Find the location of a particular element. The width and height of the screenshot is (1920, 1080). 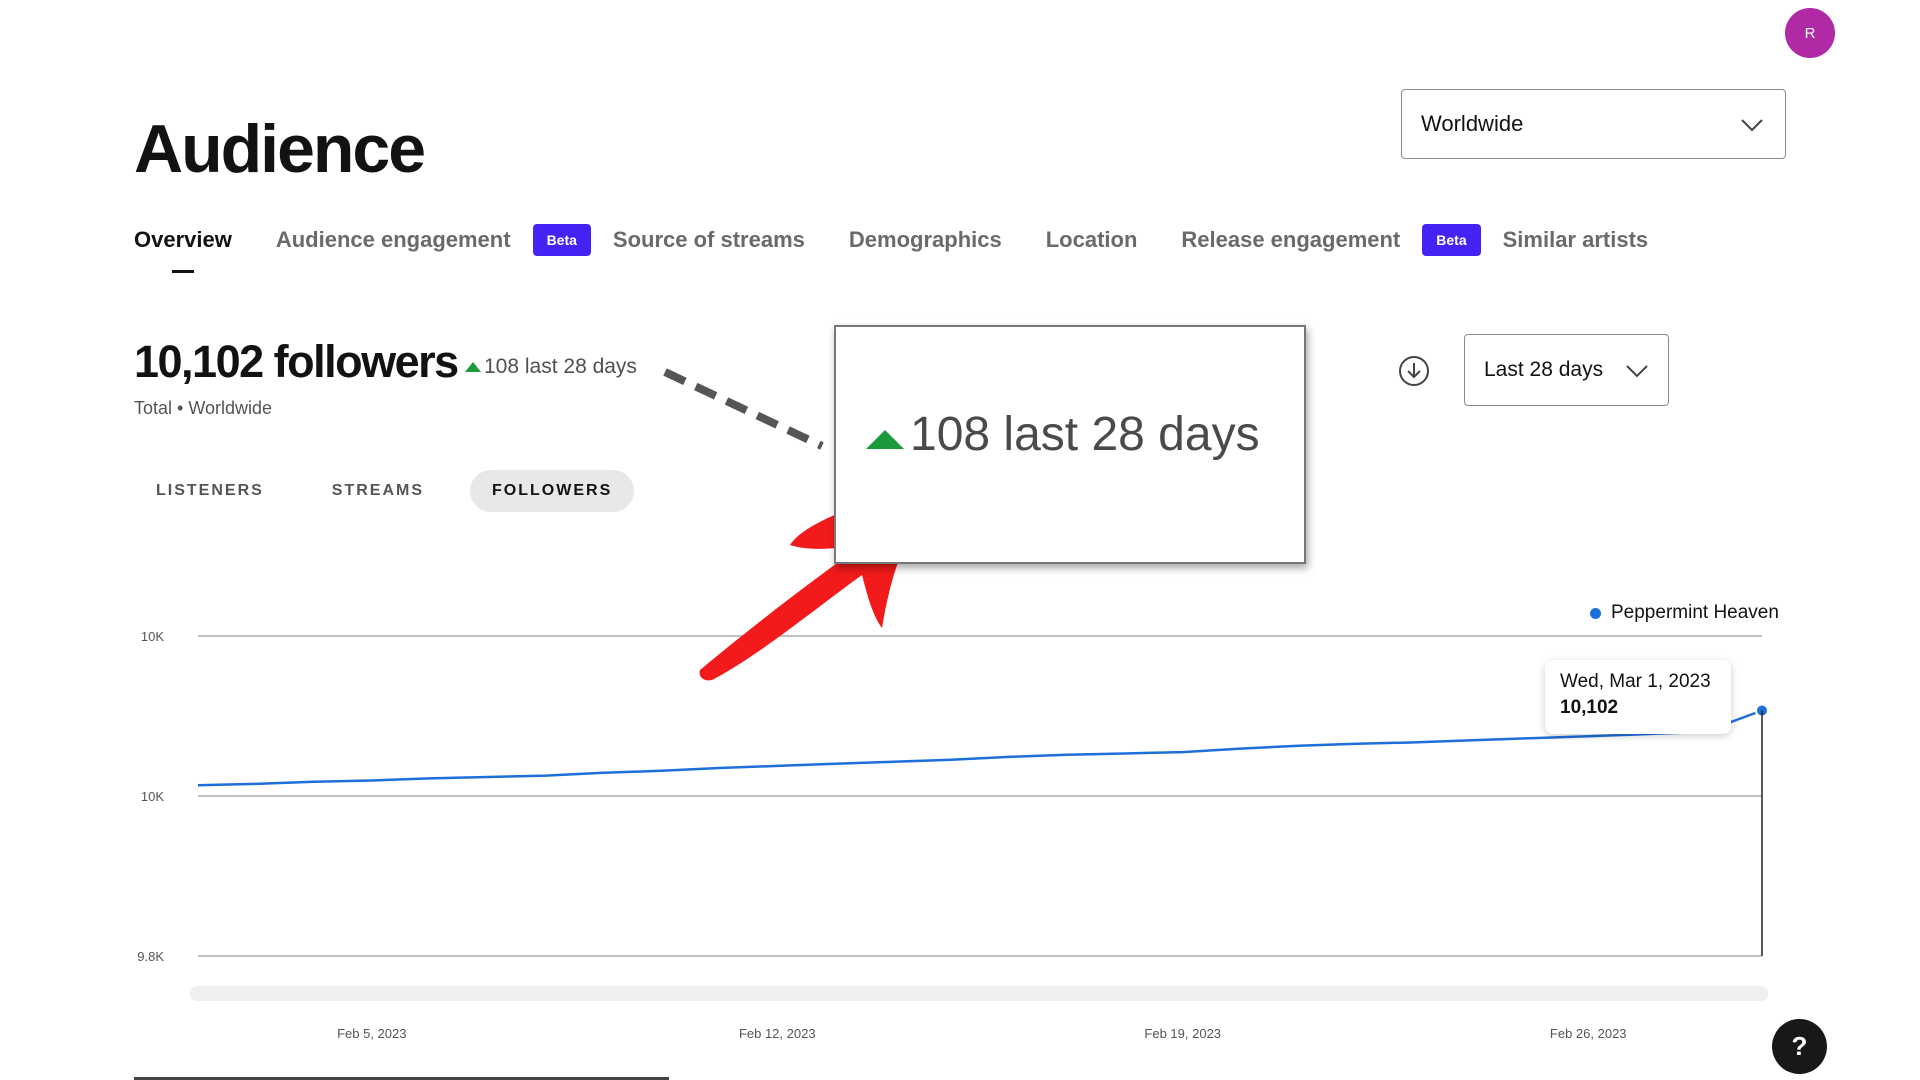

x-tick-label: Feb 26, 2023 is located at coordinates (1588, 1033).